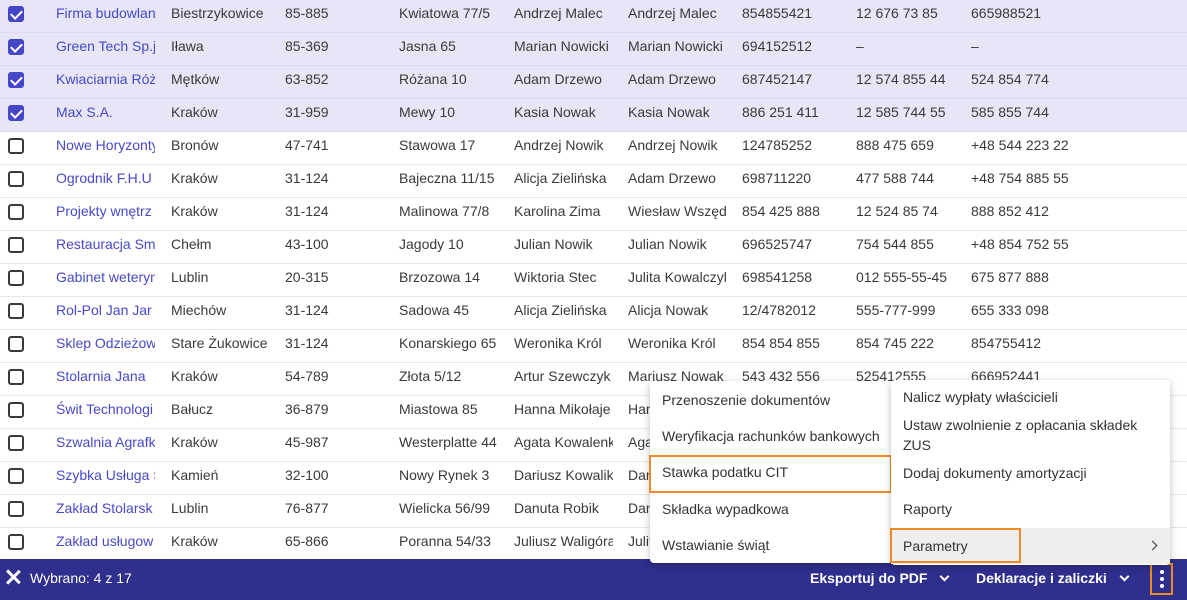 The height and width of the screenshot is (600, 1187). I want to click on cell-city: Biestrzykowice, so click(217, 13).